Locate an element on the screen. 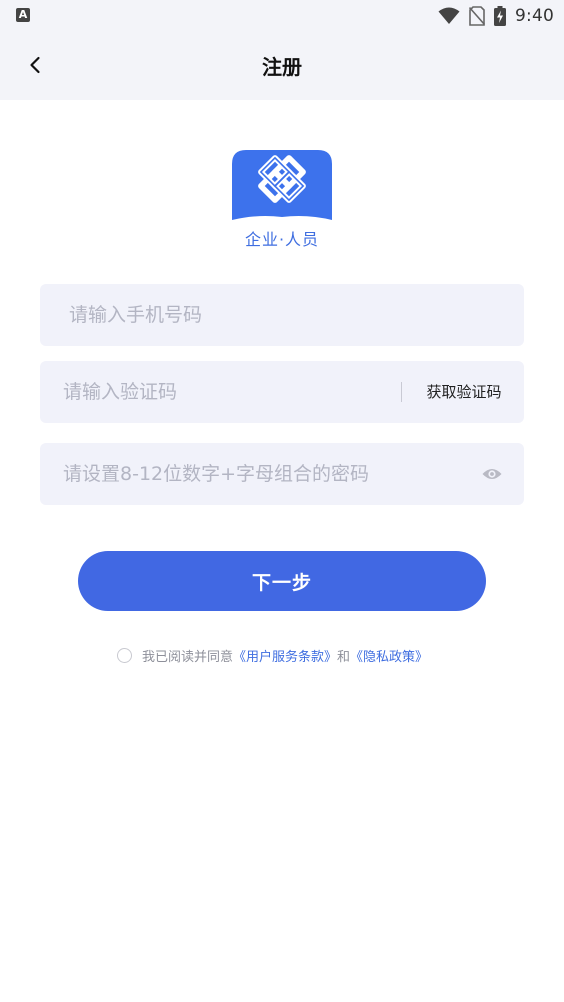 The width and height of the screenshot is (564, 1002). battery-charging-icon is located at coordinates (500, 16).